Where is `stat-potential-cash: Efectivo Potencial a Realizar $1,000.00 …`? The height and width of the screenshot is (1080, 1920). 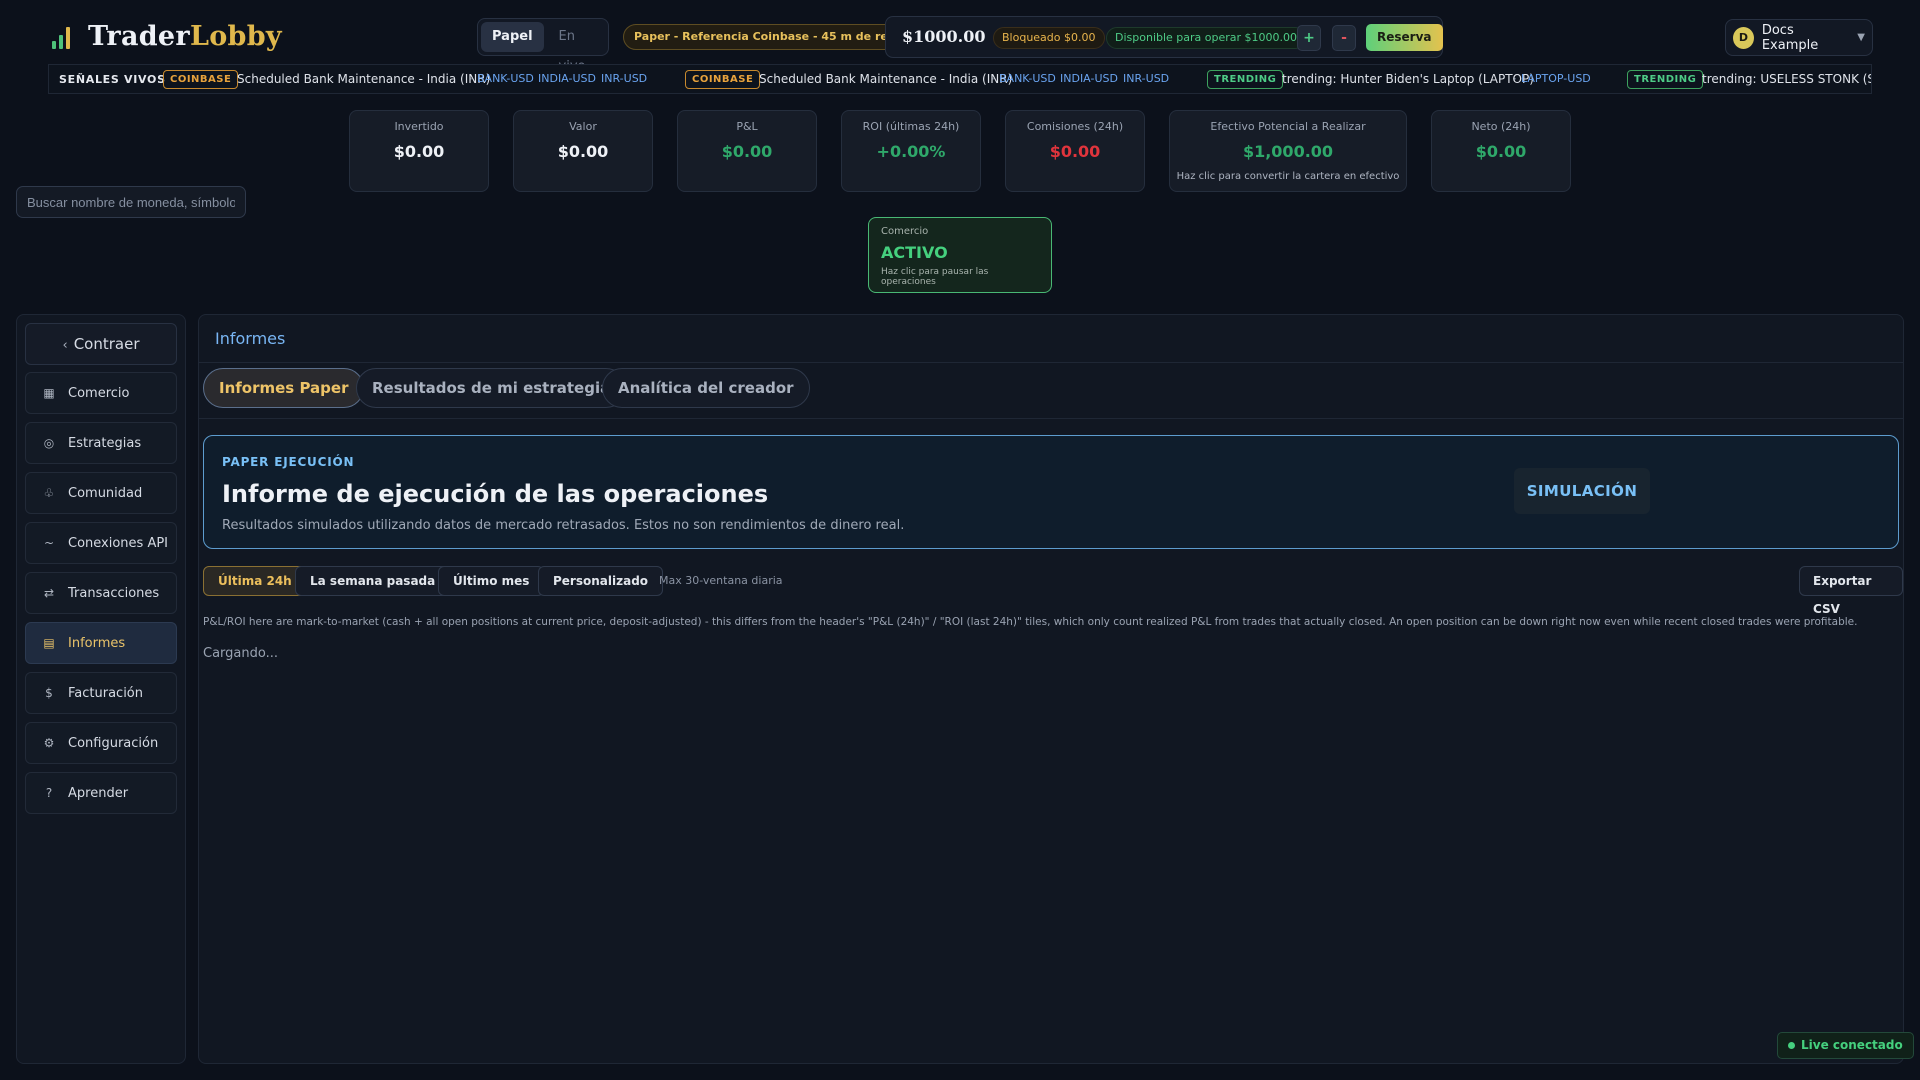 stat-potential-cash: Efectivo Potencial a Realizar $1,000.00 … is located at coordinates (1288, 151).